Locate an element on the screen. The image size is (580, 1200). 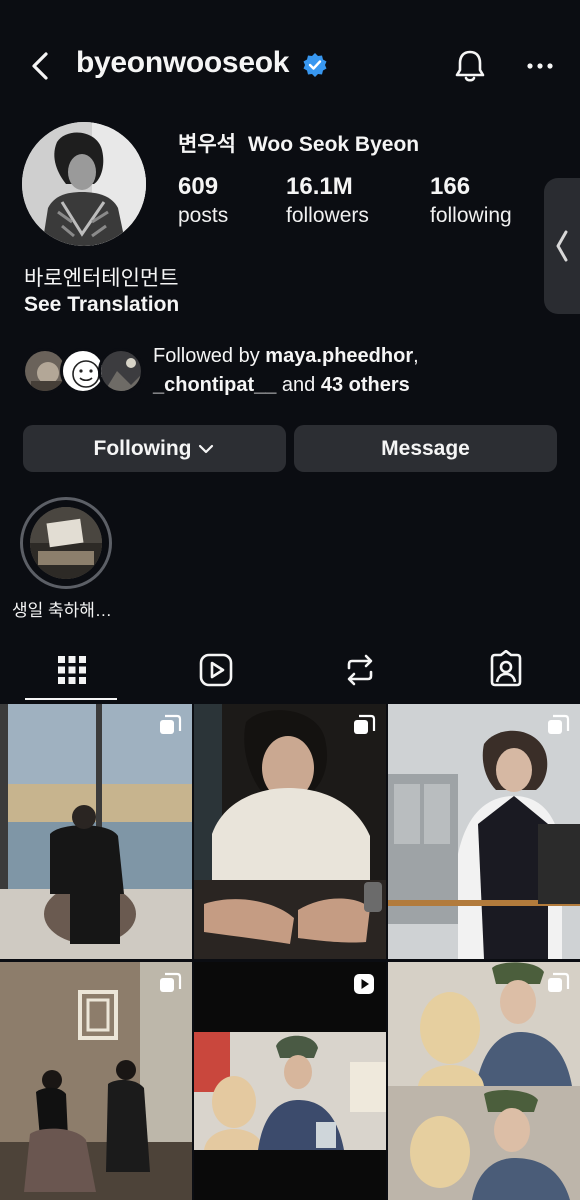
chevron-left-icon is located at coordinates (562, 246).